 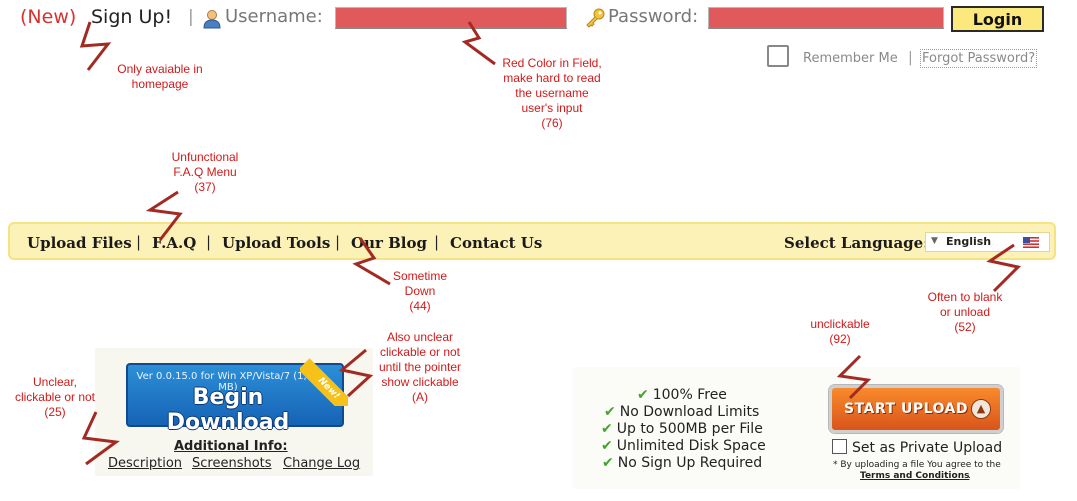 What do you see at coordinates (682, 463) in the screenshot?
I see `feature-item: ✔ No Sign Up Required` at bounding box center [682, 463].